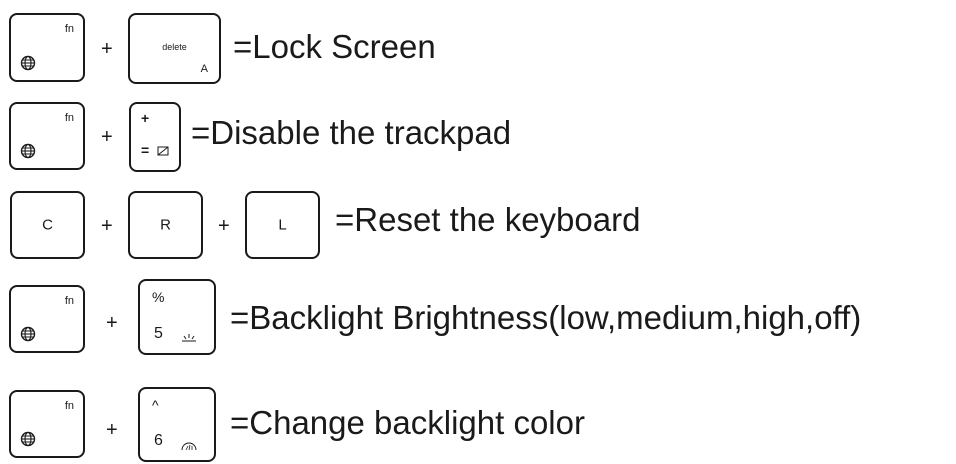  I want to click on shortcut-description: =Disable the trackpad, so click(351, 132).